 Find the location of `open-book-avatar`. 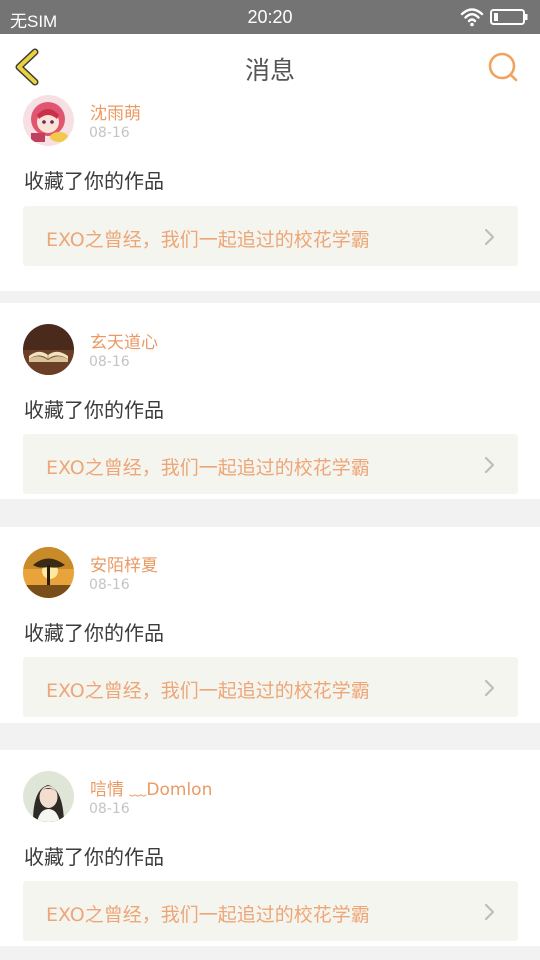

open-book-avatar is located at coordinates (48, 349).